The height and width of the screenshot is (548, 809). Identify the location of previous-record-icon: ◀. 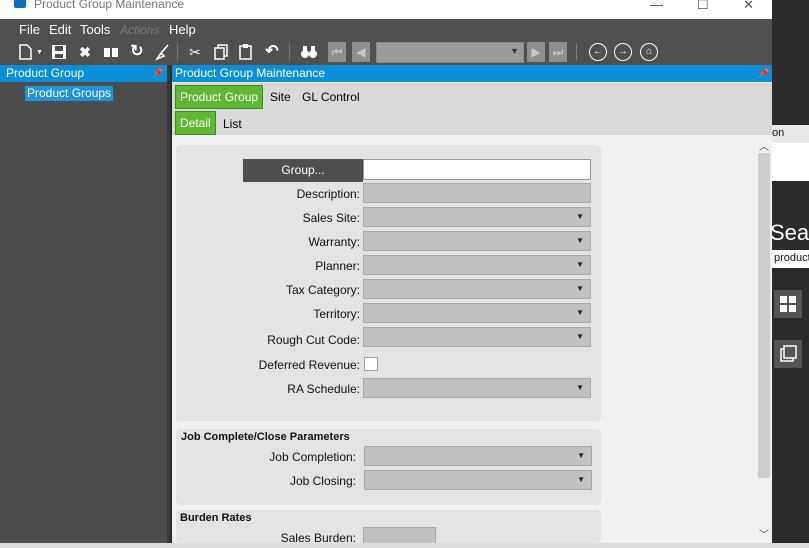
(361, 52).